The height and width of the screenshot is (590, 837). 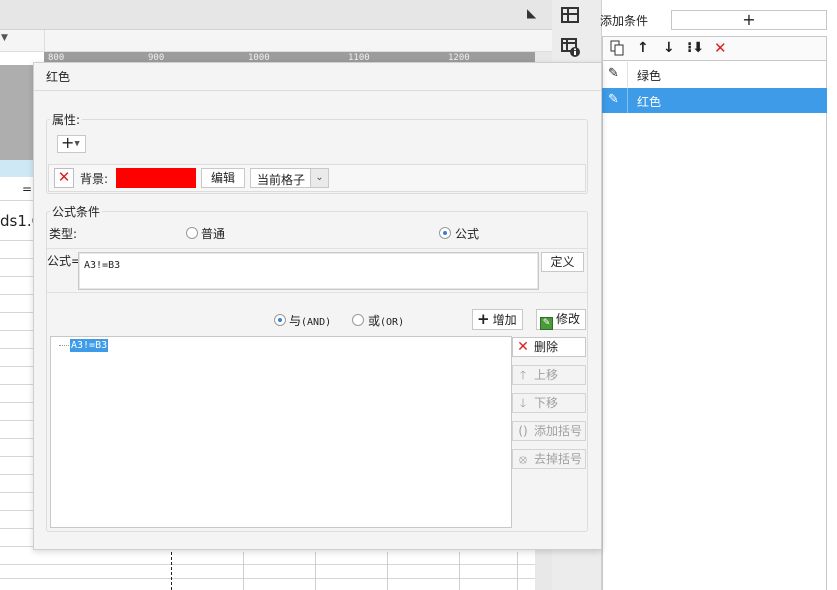 What do you see at coordinates (213, 233) in the screenshot?
I see `type-normal-label: 普通` at bounding box center [213, 233].